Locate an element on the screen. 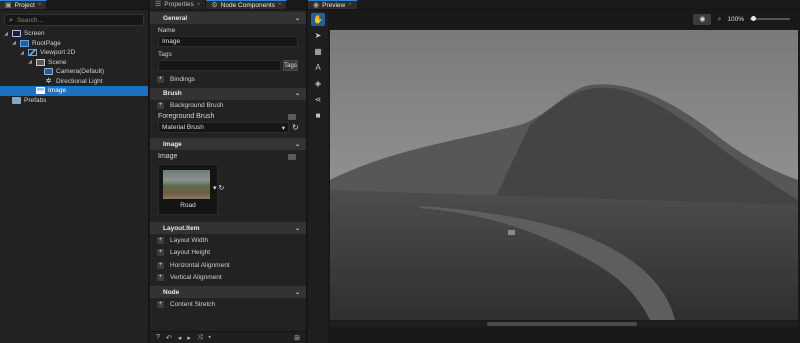 This screenshot has height=343, width=800. help-icon: ? is located at coordinates (158, 337).